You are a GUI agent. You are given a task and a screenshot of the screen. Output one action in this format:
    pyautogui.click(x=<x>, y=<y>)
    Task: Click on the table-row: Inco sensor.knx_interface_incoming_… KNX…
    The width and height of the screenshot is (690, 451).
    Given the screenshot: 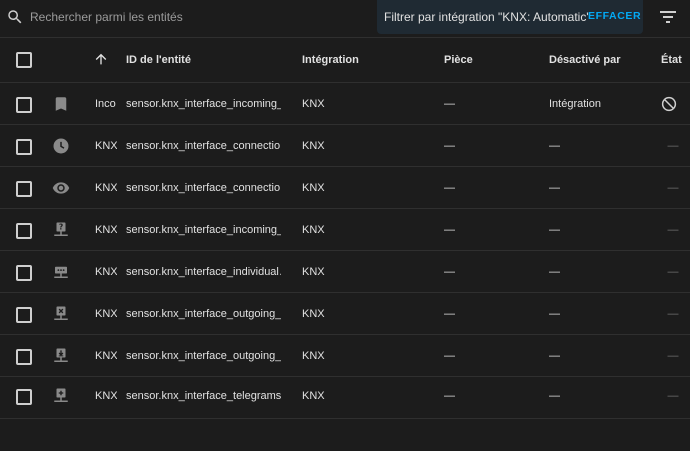 What is the action you would take?
    pyautogui.click(x=345, y=104)
    